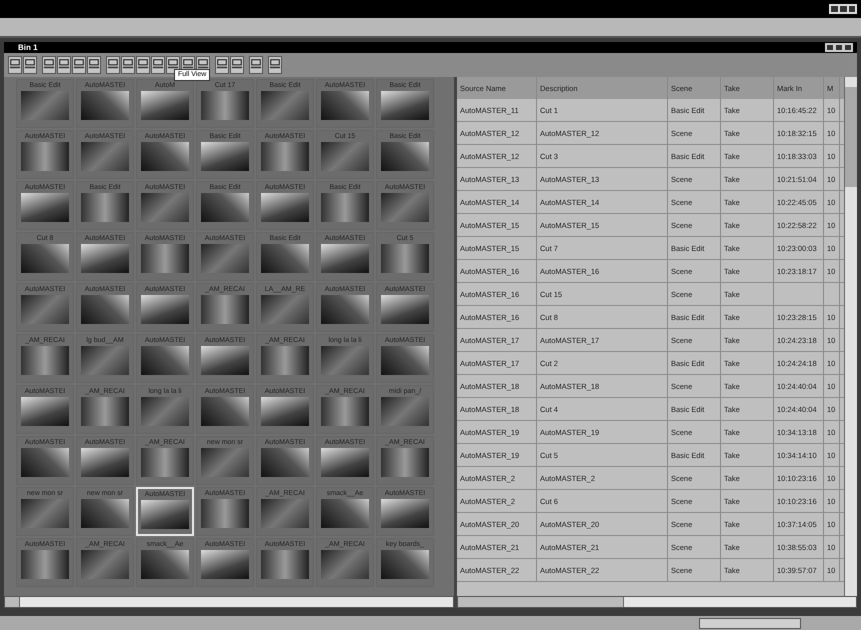 This screenshot has height=630, width=861. What do you see at coordinates (28, 47) in the screenshot?
I see `window-title: Bin 1` at bounding box center [28, 47].